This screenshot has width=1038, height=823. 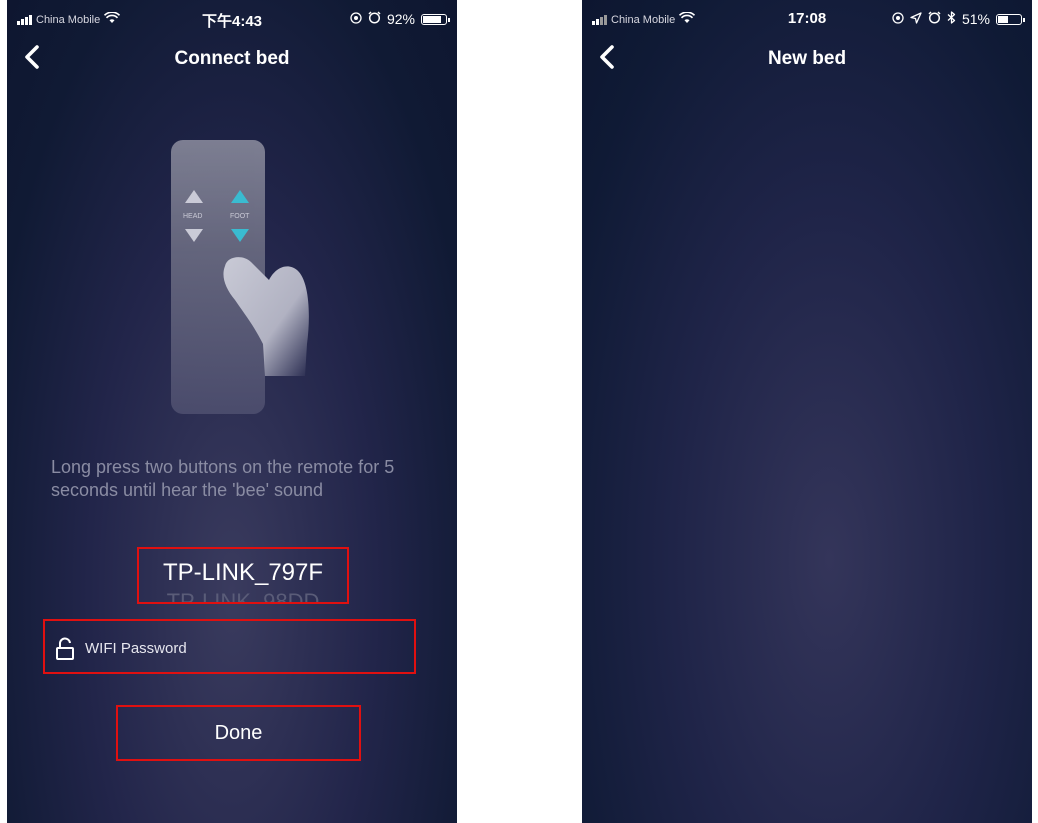 I want to click on battery-percent: 92%, so click(x=400, y=19).